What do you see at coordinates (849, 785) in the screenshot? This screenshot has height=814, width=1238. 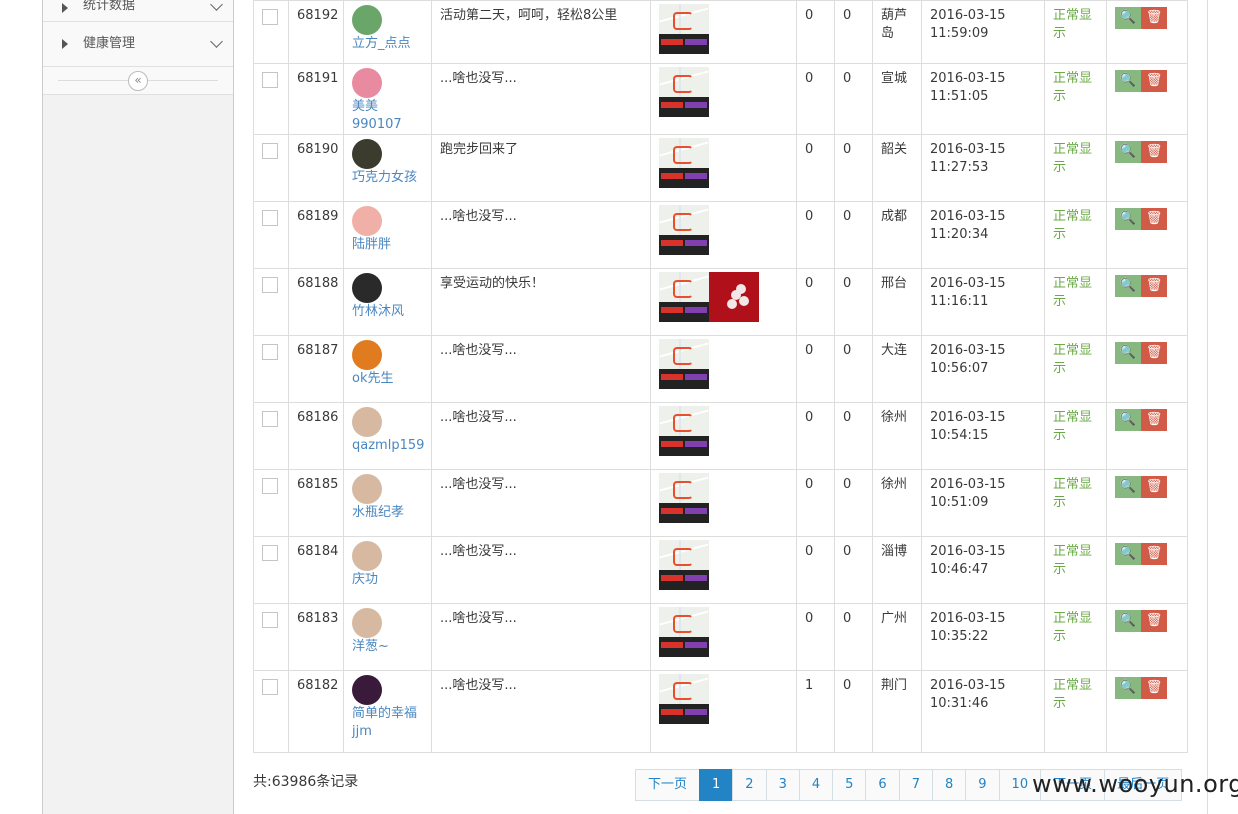 I see `page-link: 5` at bounding box center [849, 785].